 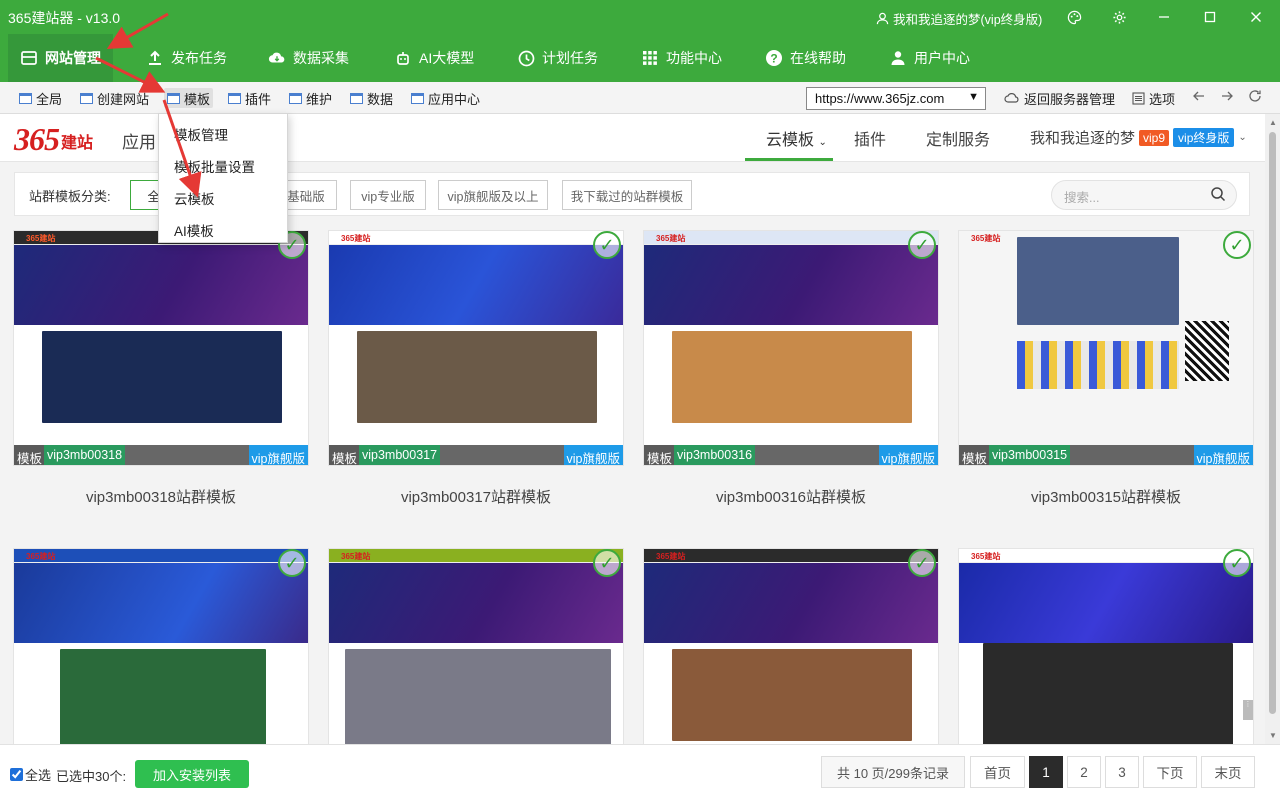 I want to click on select-all-input, so click(x=16, y=774).